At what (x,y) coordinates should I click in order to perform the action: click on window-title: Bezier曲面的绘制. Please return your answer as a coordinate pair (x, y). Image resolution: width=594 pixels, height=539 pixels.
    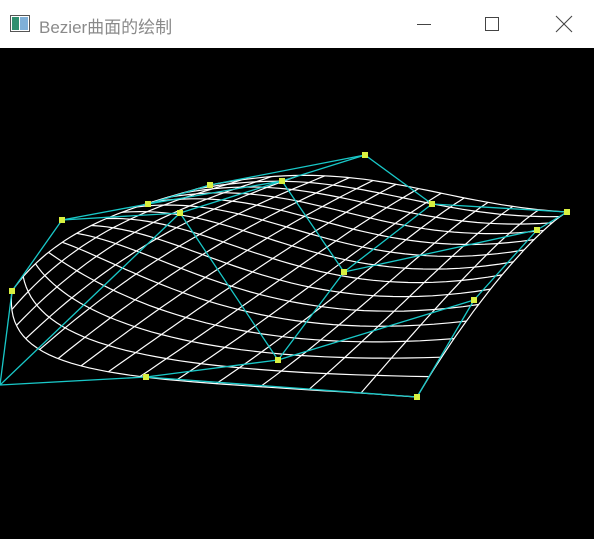
    Looking at the image, I should click on (106, 27).